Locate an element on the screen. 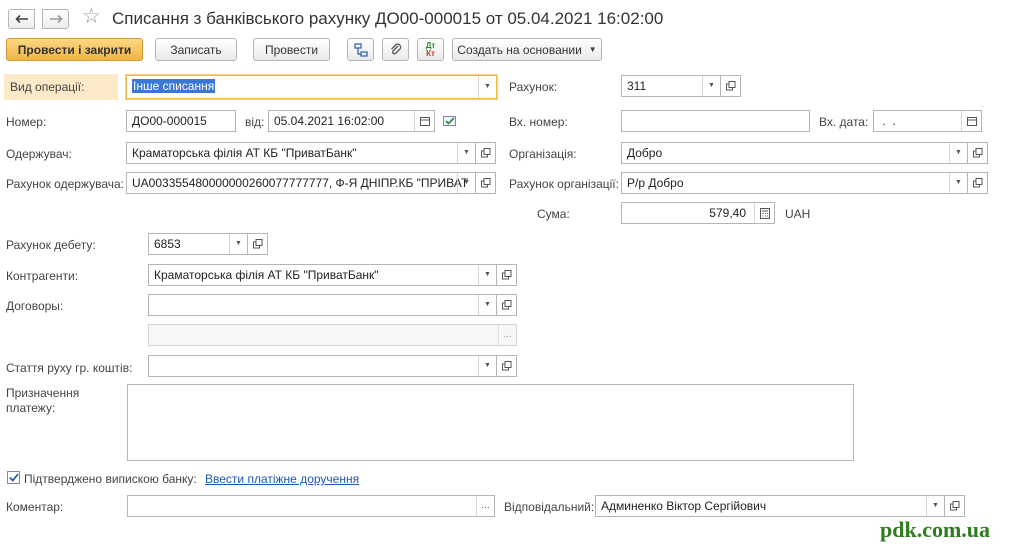 This screenshot has height=553, width=1024. post-and-close-button: Провести і закрити is located at coordinates (74, 49).